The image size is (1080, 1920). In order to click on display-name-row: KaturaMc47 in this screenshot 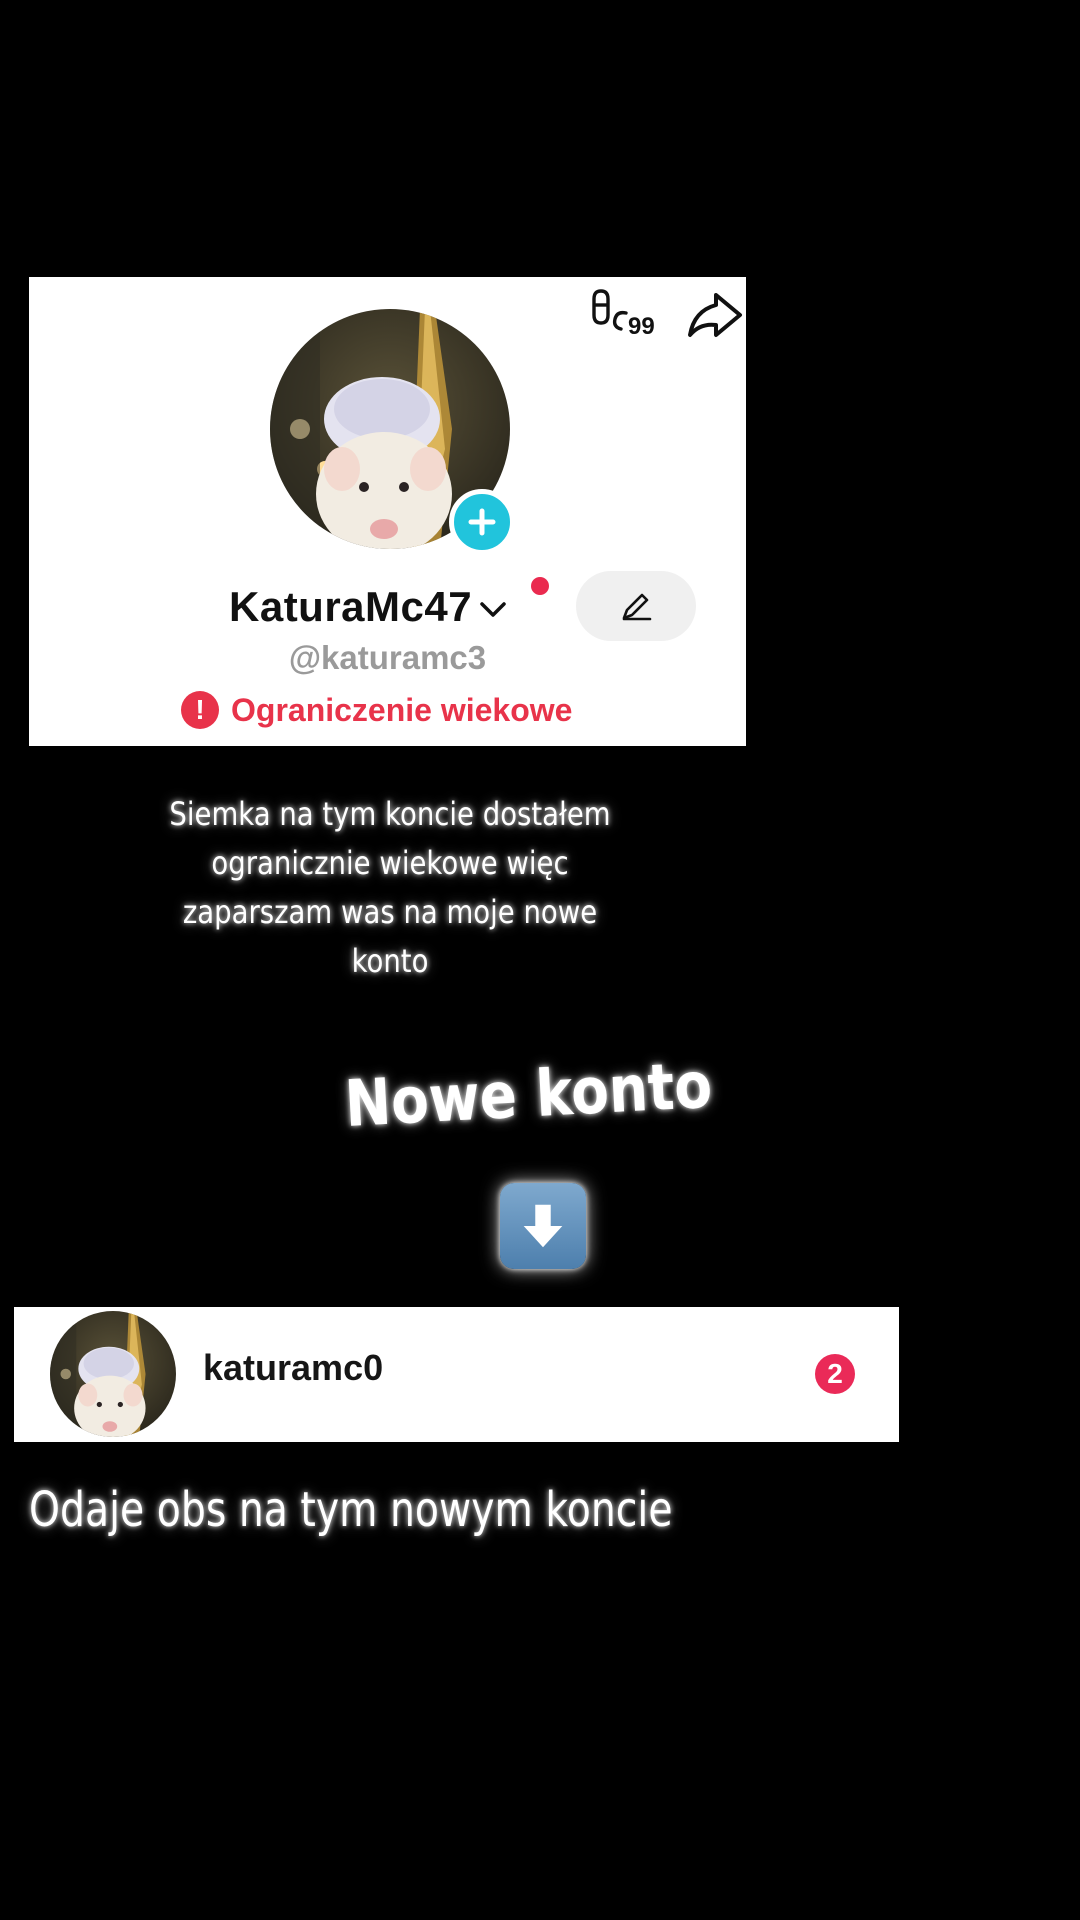, I will do `click(368, 607)`.